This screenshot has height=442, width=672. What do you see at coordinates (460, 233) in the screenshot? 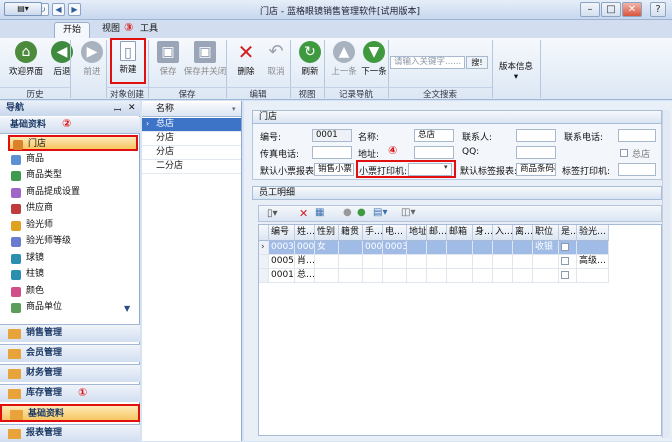
I see `grid-column-header: 邮箱` at bounding box center [460, 233].